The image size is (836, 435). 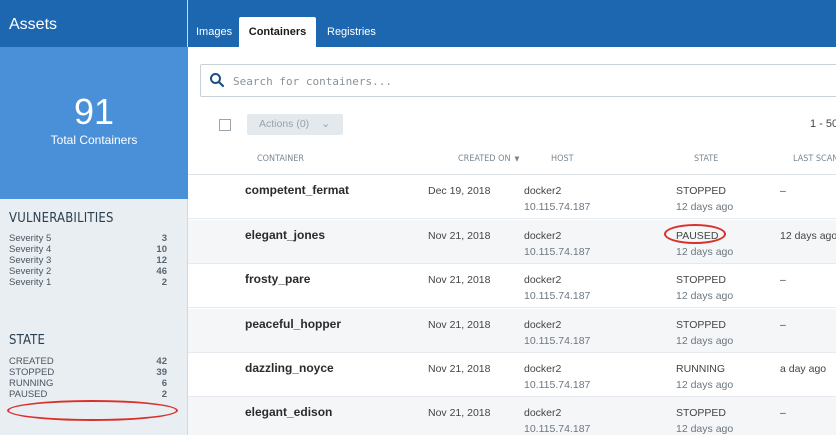 What do you see at coordinates (88, 282) in the screenshot?
I see `severity-1-filter: Severity 1 2` at bounding box center [88, 282].